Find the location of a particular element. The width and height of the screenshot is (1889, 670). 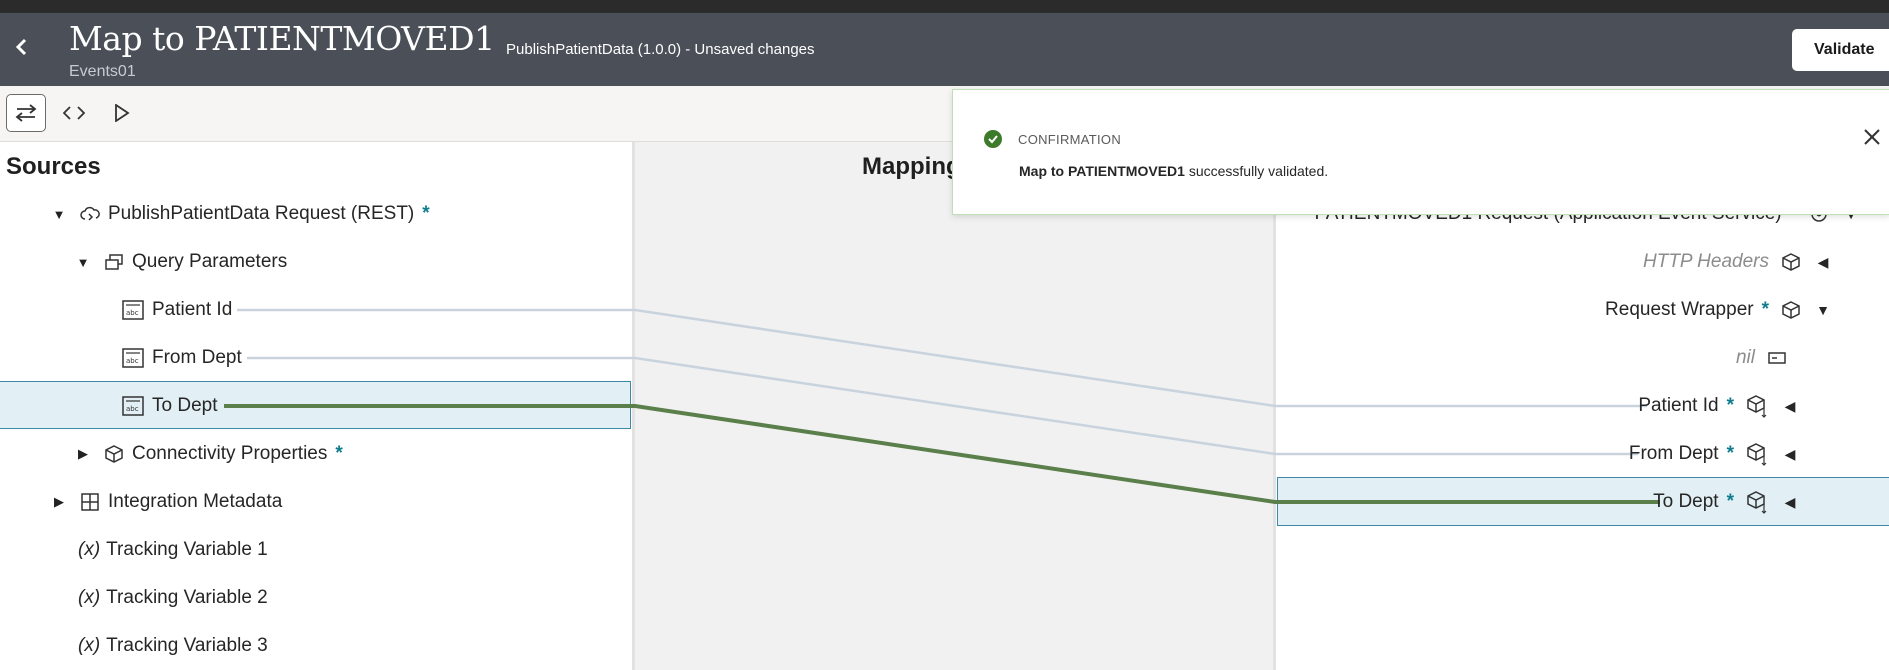

swap-arrows-icon is located at coordinates (26, 113).